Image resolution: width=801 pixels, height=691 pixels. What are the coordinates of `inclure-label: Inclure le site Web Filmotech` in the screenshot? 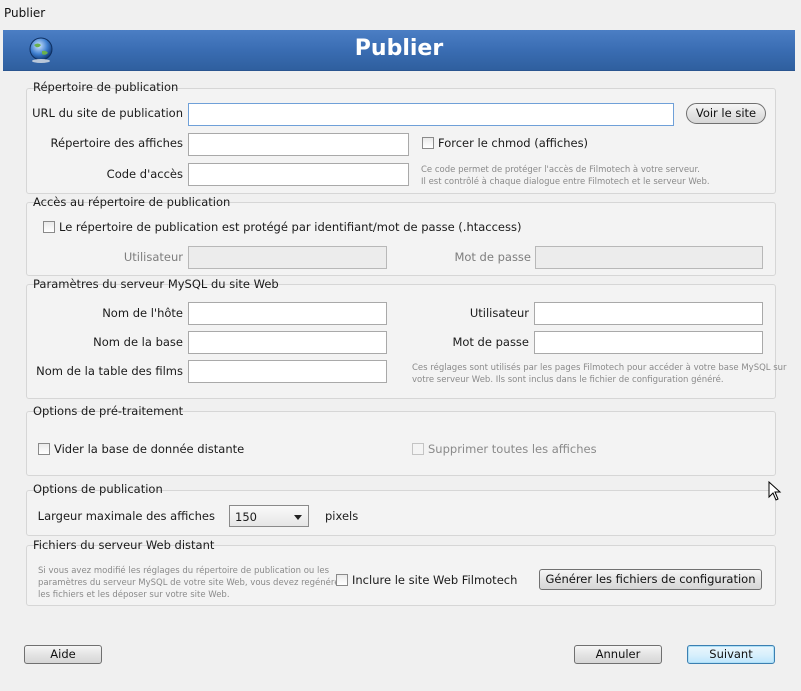 It's located at (435, 580).